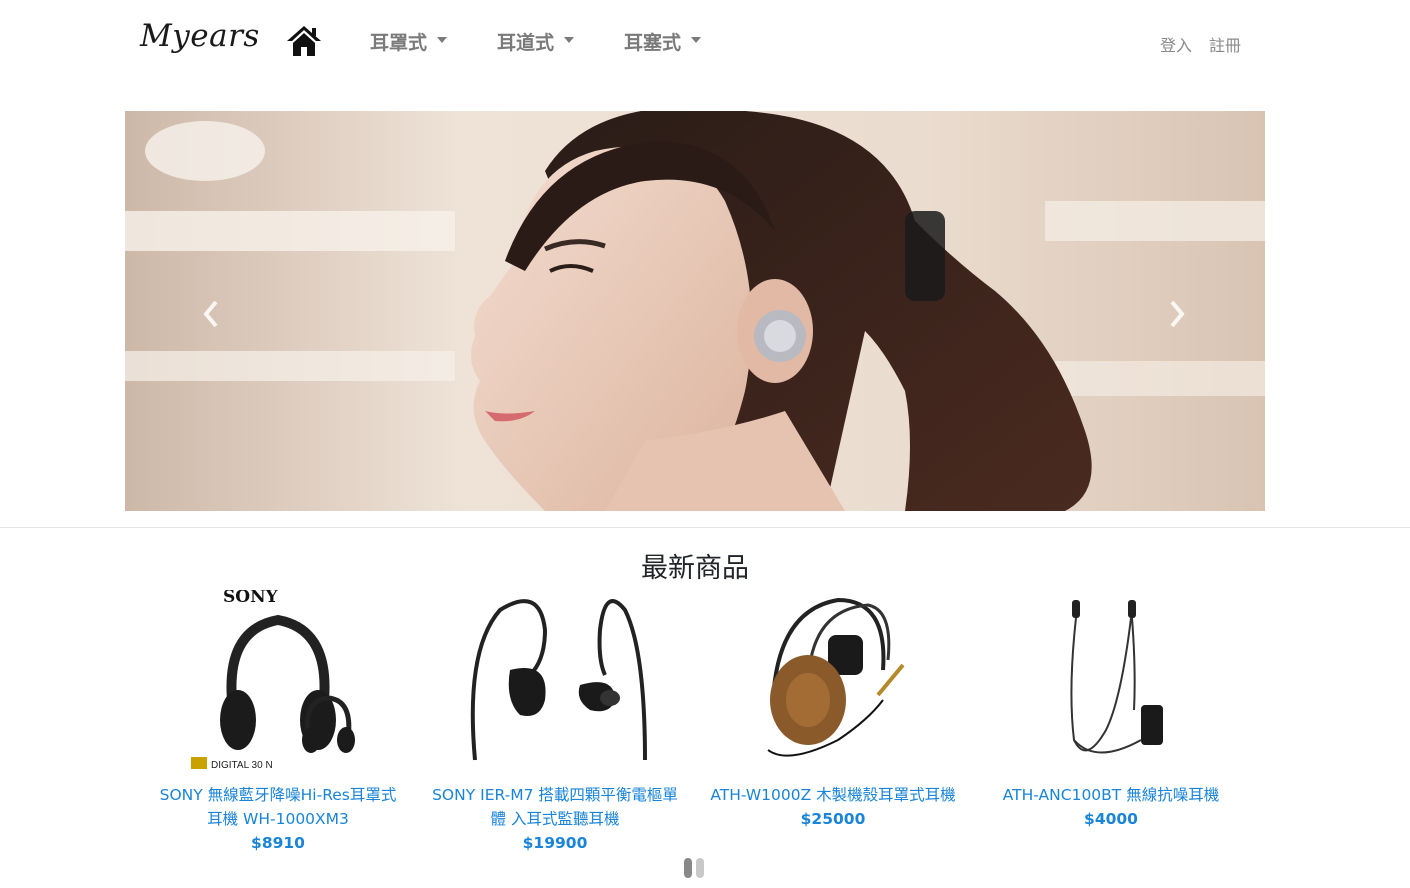 This screenshot has height=888, width=1410. Describe the element at coordinates (1225, 44) in the screenshot. I see `register-link: 註冊` at that location.